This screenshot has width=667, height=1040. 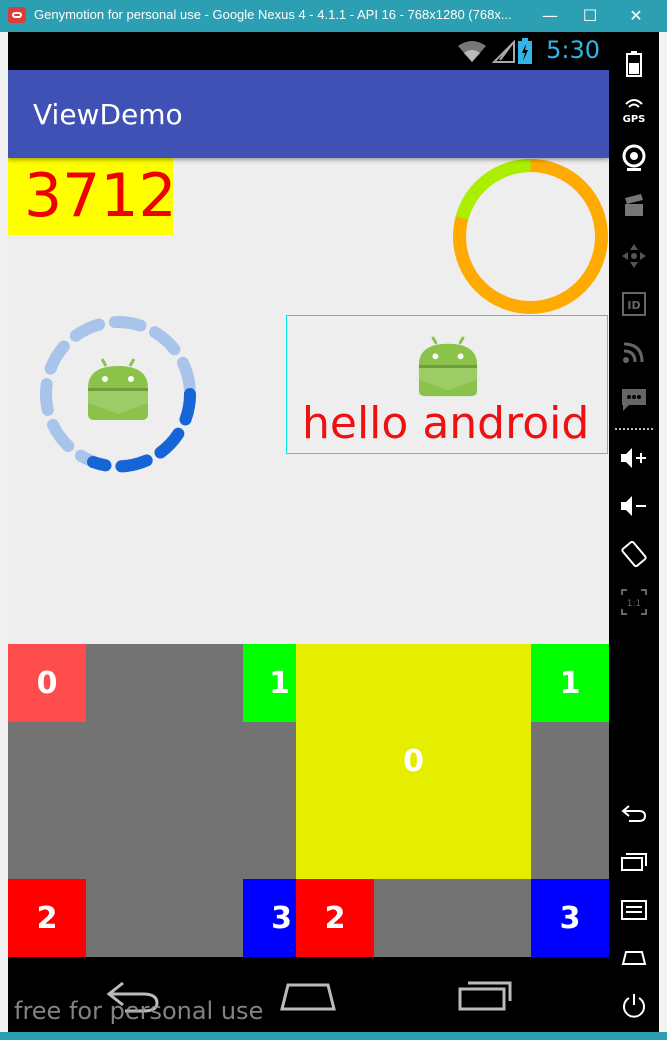 I want to click on wifi-icon, so click(x=472, y=51).